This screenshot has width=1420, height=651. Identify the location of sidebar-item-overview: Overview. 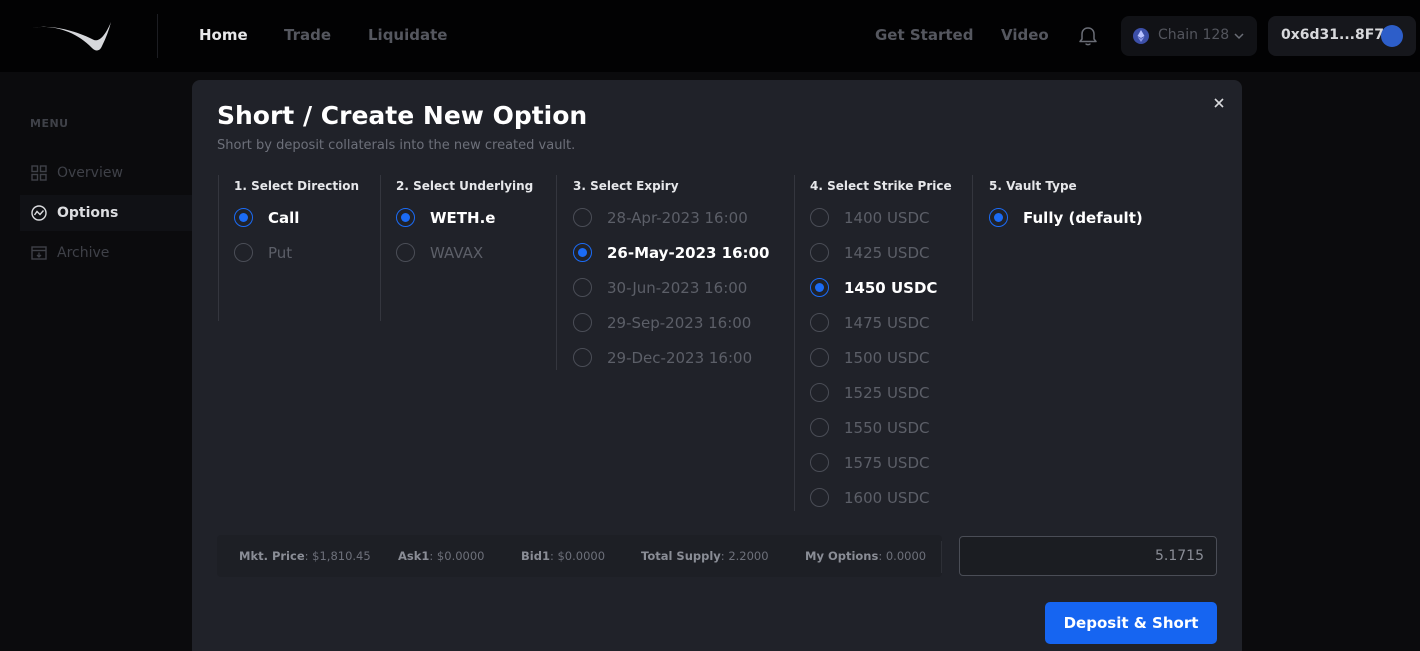
(106, 173).